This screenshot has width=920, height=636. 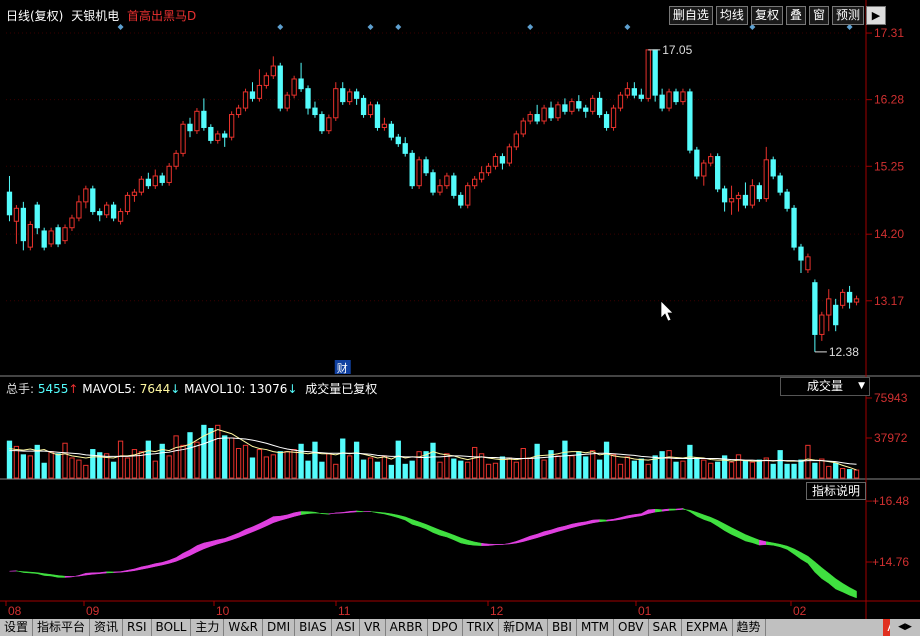 What do you see at coordinates (562, 627) in the screenshot?
I see `tab-bbi: BBI` at bounding box center [562, 627].